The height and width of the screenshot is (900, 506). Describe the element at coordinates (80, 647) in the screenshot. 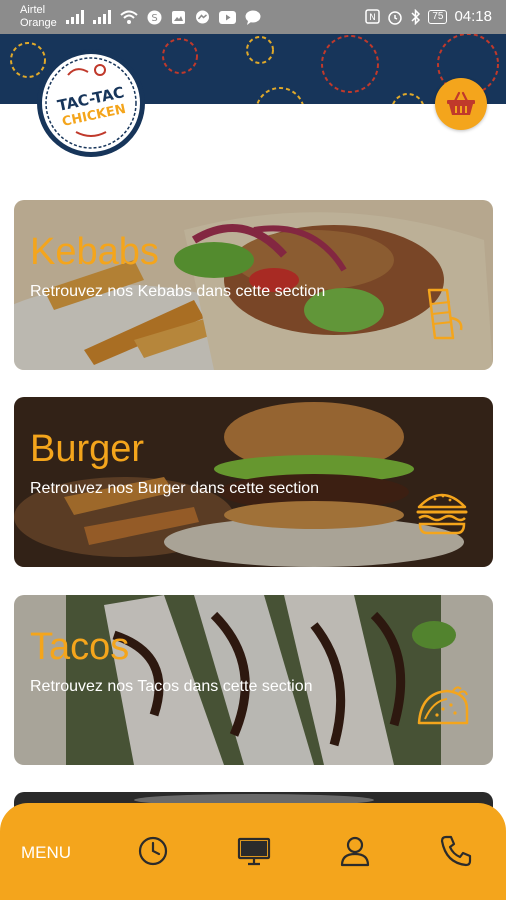

I see `card-title: Tacos` at that location.